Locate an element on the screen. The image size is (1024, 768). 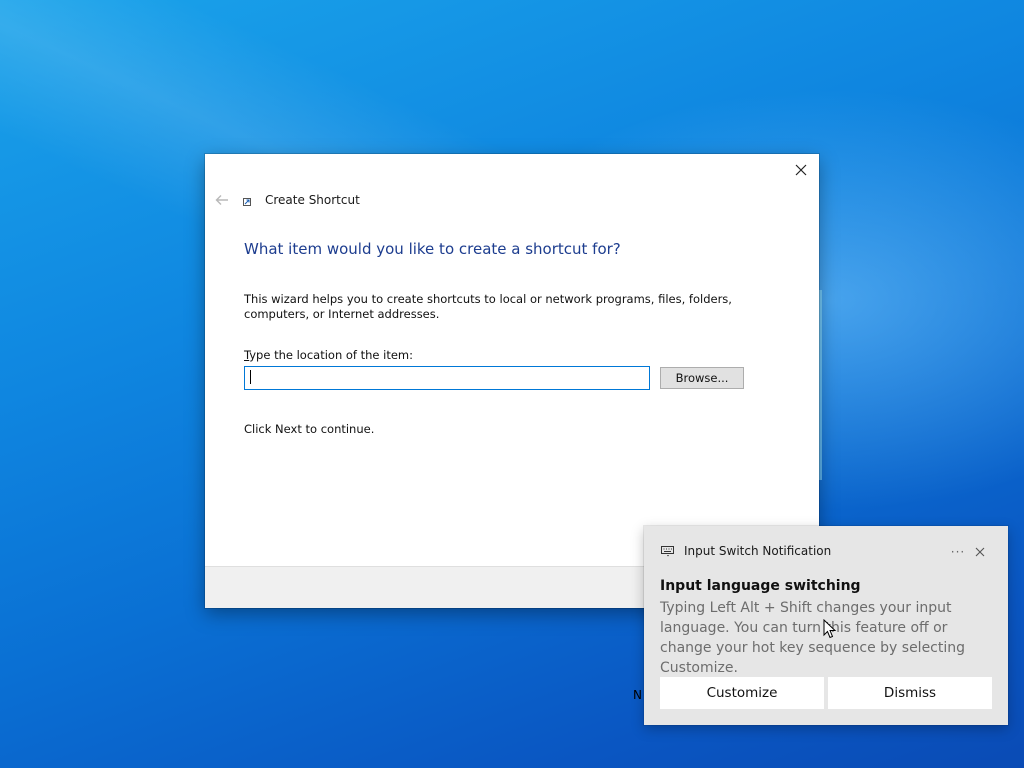
close-button is located at coordinates (801, 170).